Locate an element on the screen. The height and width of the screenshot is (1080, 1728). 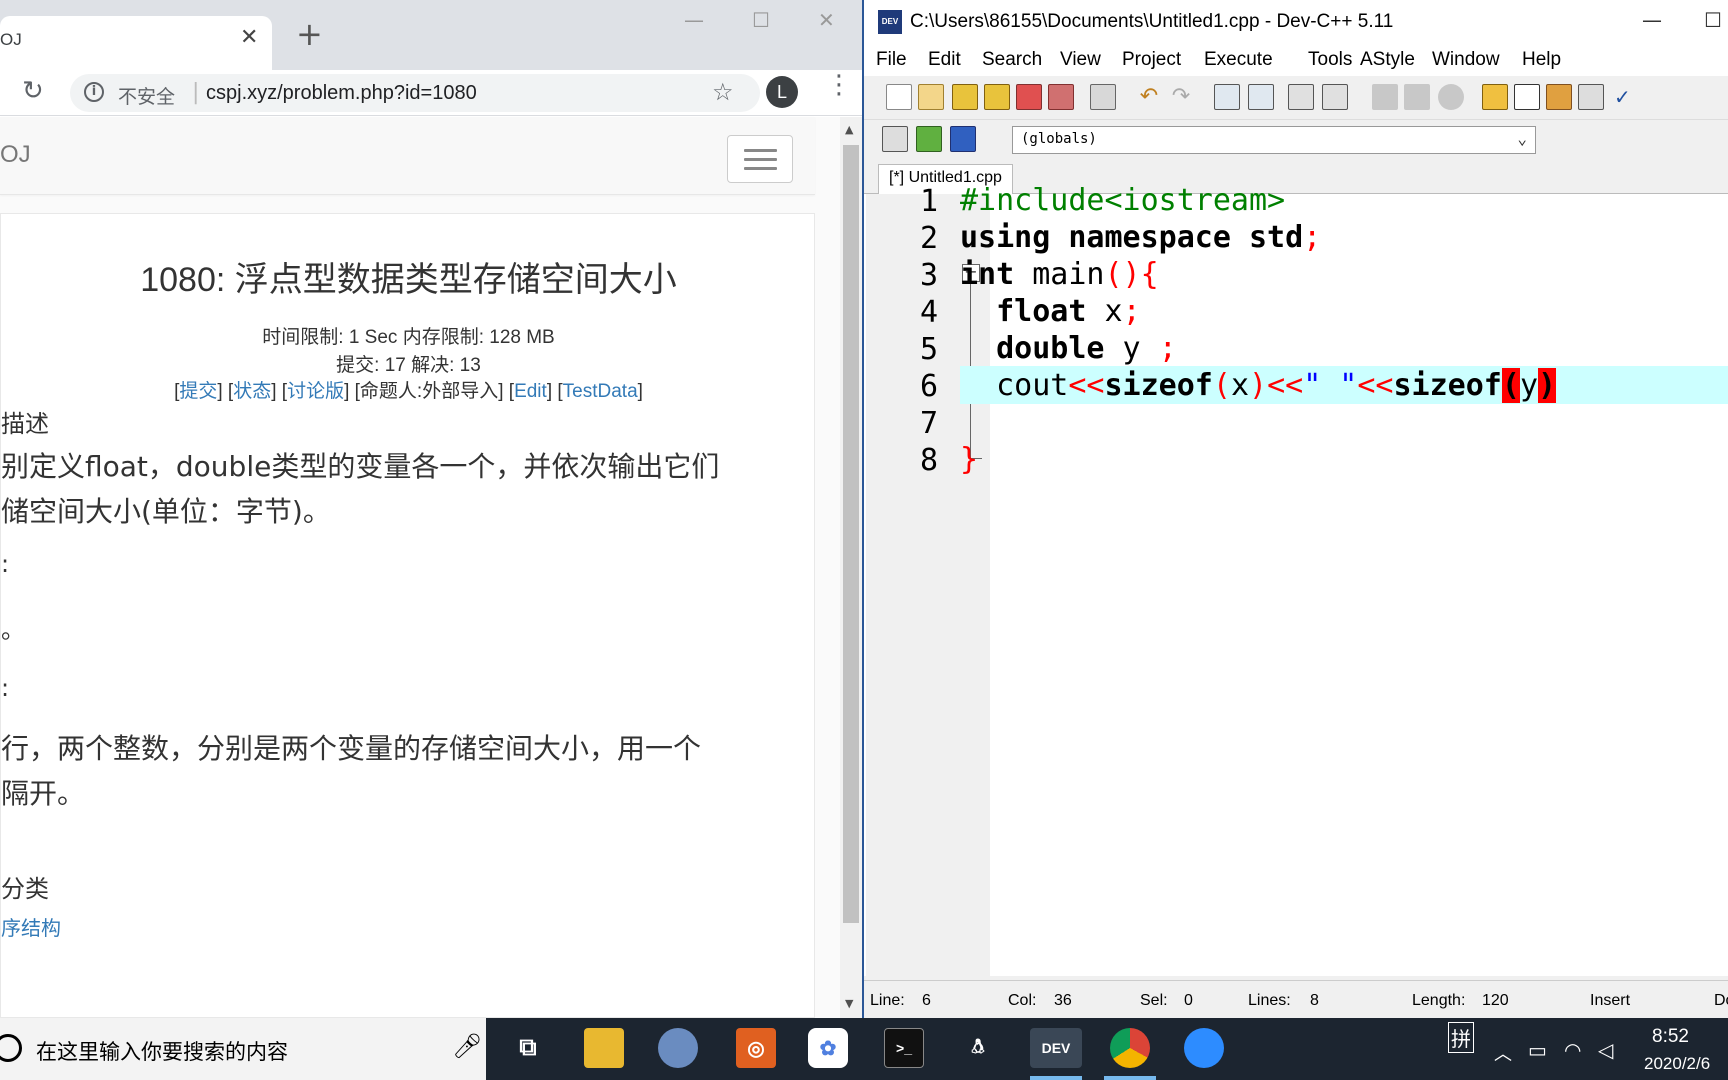
category-link: 序结构 is located at coordinates (31, 926).